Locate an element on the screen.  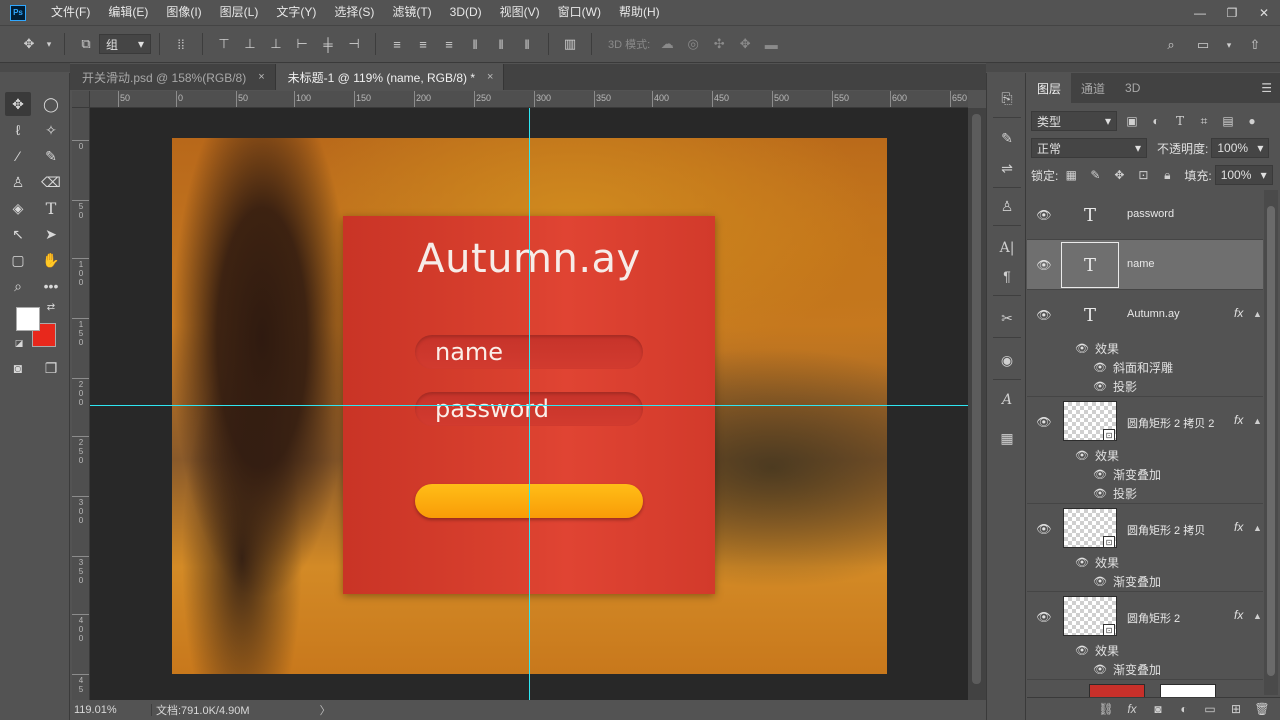
properties-icon: ▦ is located at coordinates (1007, 438).